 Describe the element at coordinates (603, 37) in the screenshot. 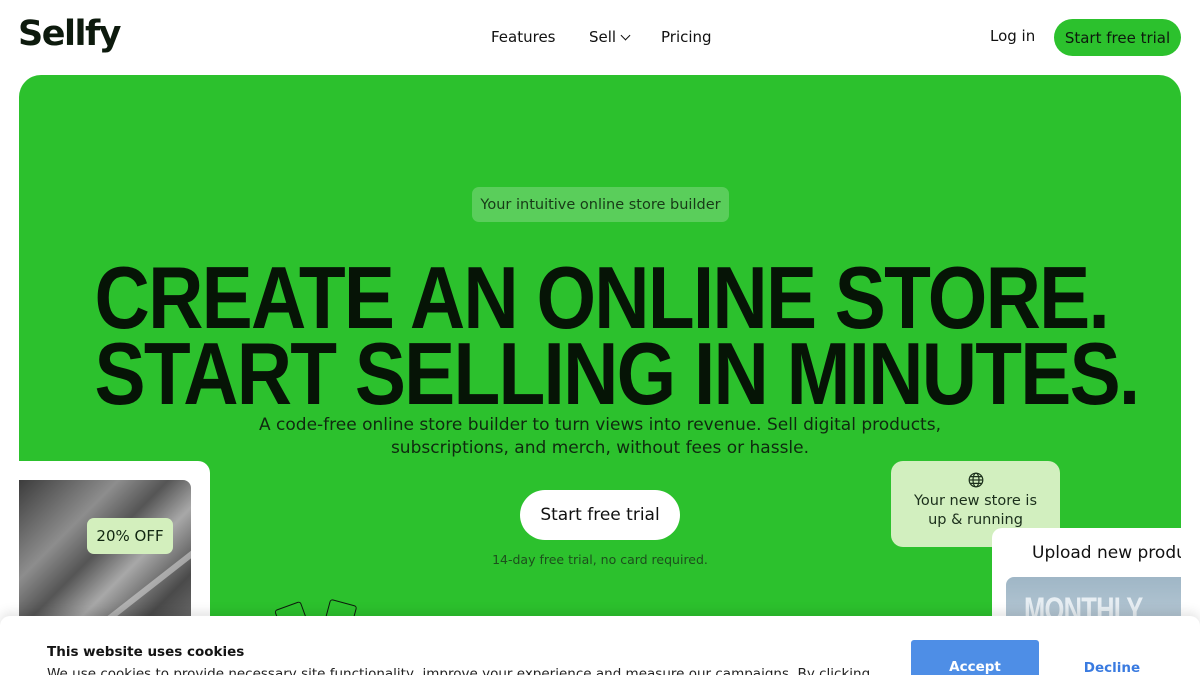

I see `nav-sell-label: Sell` at that location.